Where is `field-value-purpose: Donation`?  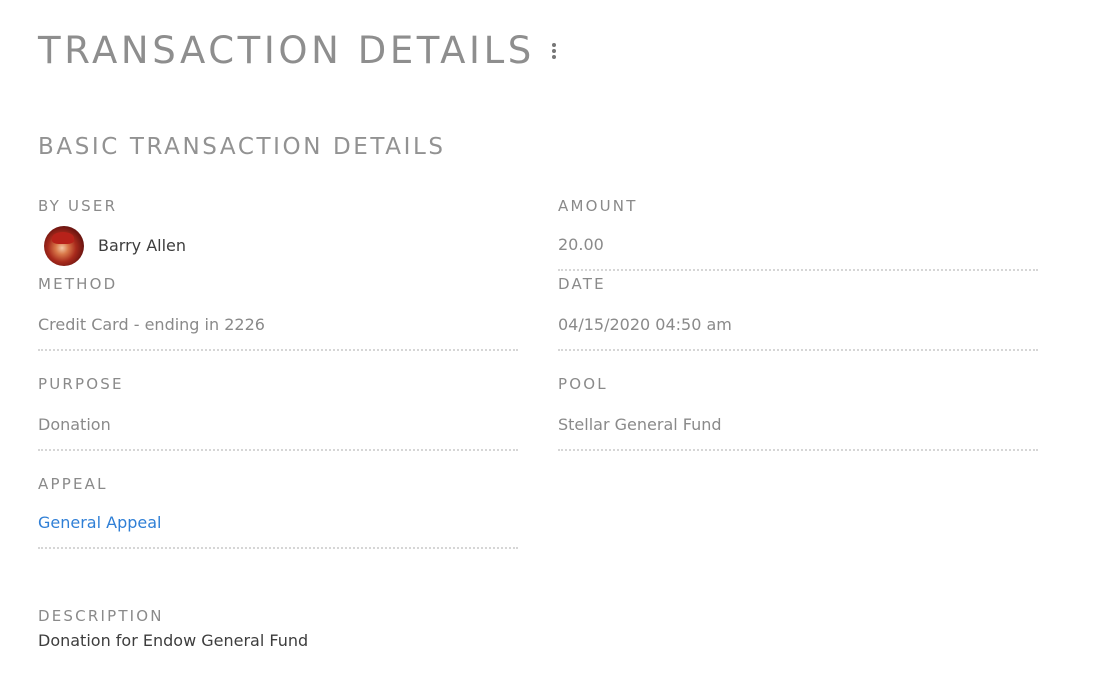
field-value-purpose: Donation is located at coordinates (74, 424).